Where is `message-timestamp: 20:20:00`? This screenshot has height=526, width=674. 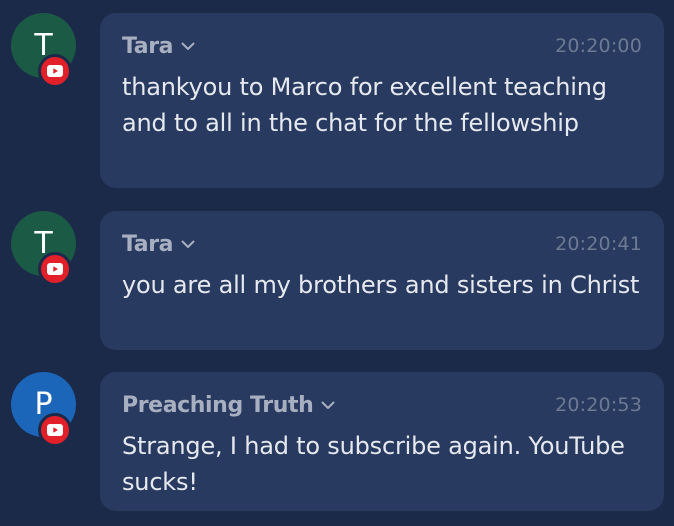
message-timestamp: 20:20:00 is located at coordinates (598, 46).